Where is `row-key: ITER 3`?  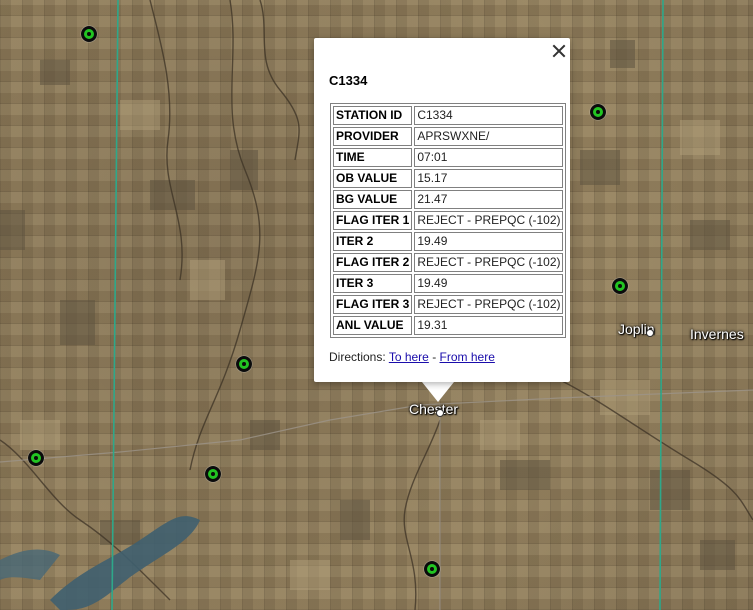
row-key: ITER 3 is located at coordinates (373, 283).